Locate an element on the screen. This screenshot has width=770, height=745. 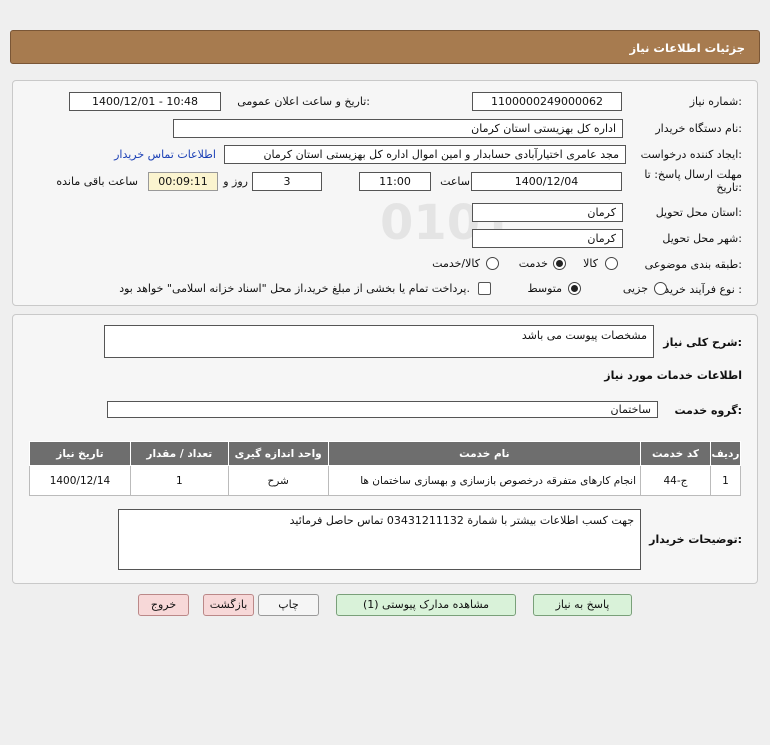
col-header-date: تاریخ نیاز is located at coordinates (80, 453).